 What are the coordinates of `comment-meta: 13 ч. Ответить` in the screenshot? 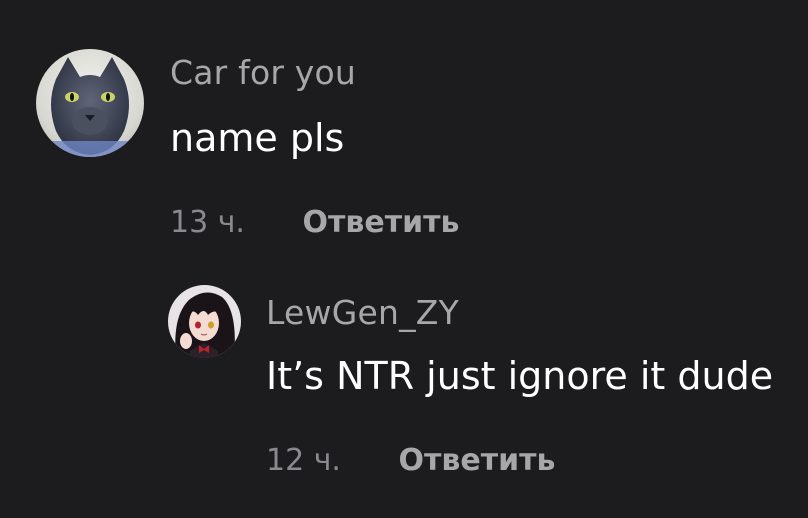 It's located at (315, 222).